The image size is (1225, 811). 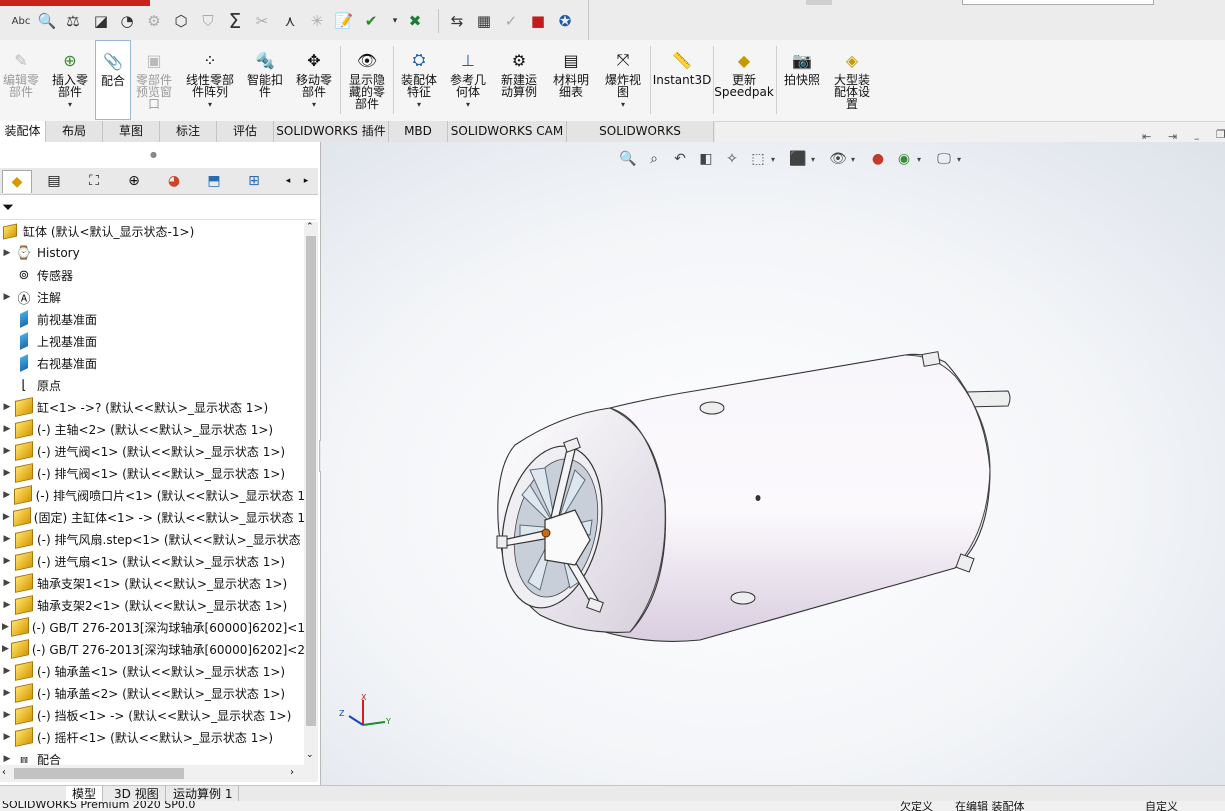 I want to click on gear-gray-icon: ⚙, so click(x=154, y=21).